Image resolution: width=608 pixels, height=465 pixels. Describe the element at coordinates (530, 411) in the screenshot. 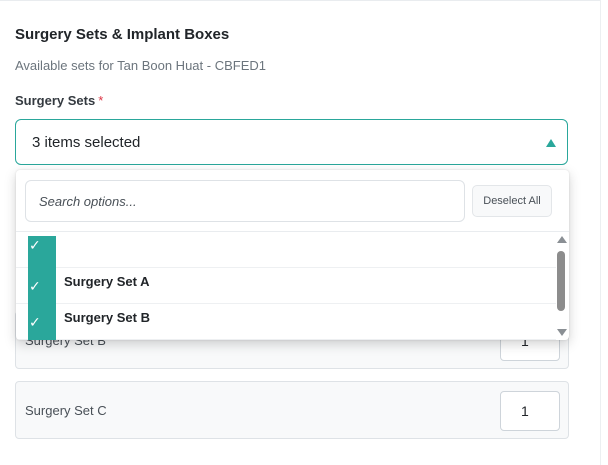

I see `quantity-input` at that location.